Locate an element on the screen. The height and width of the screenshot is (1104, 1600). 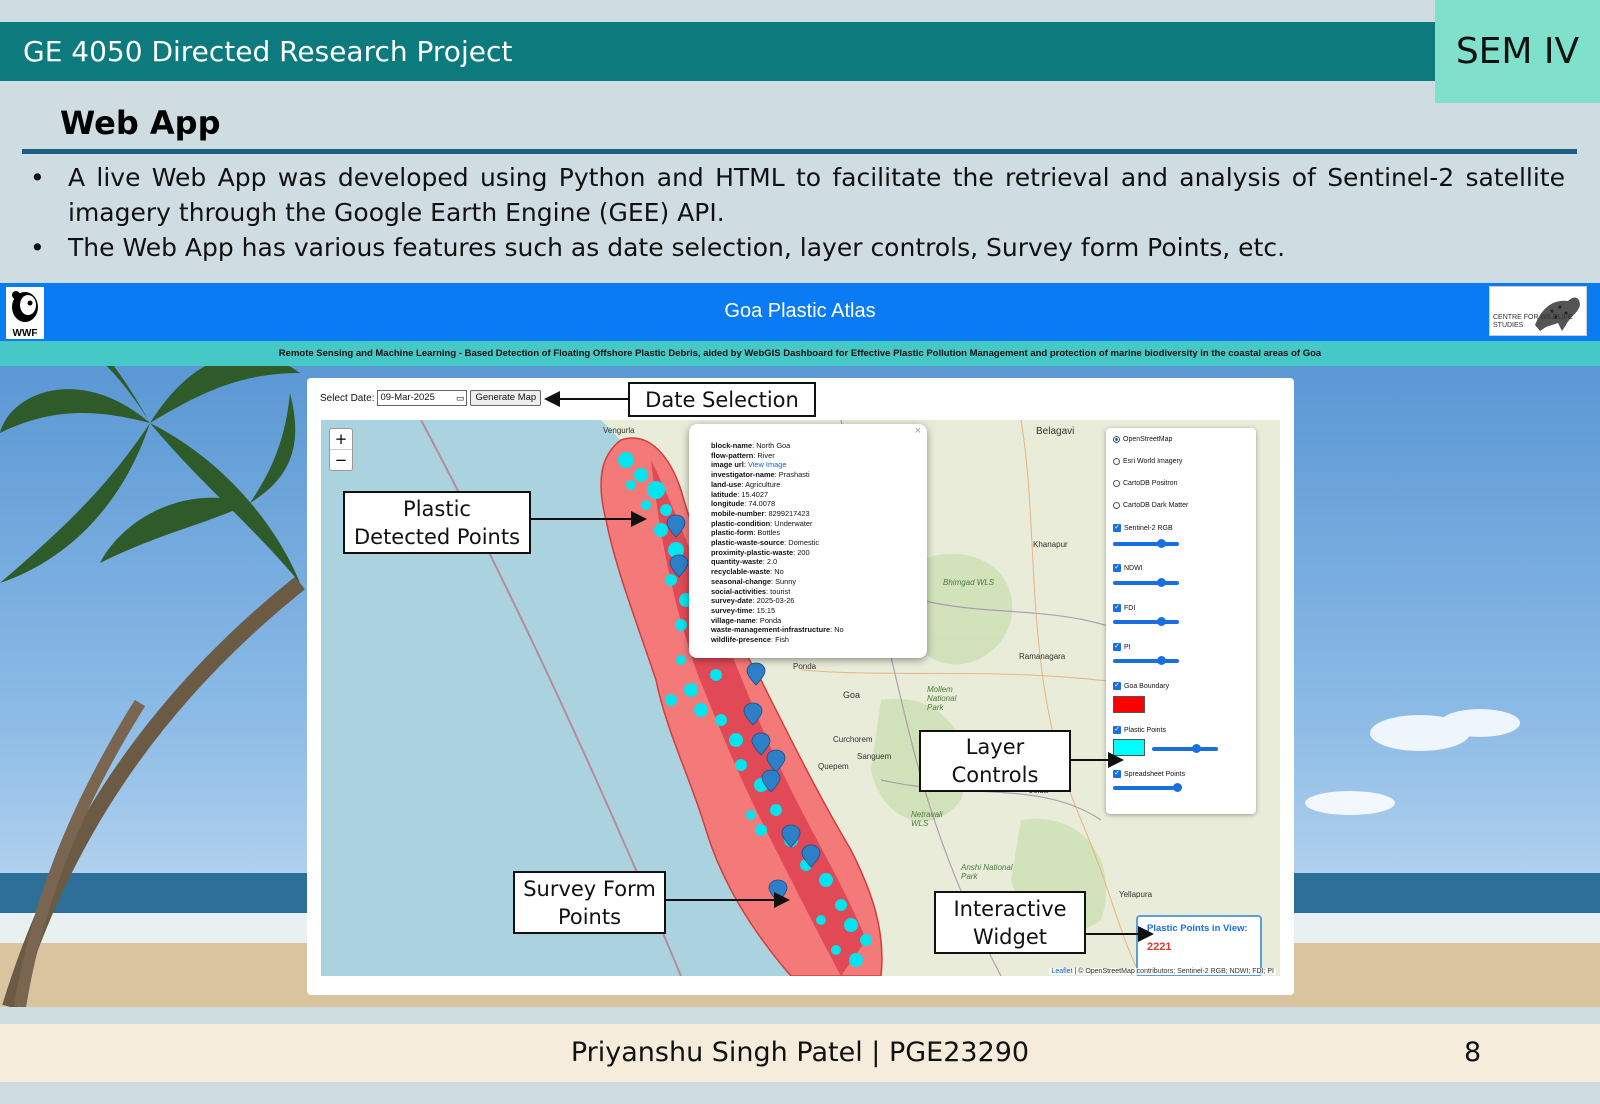
opacity-slider-sentinel-rgb is located at coordinates (1146, 543).